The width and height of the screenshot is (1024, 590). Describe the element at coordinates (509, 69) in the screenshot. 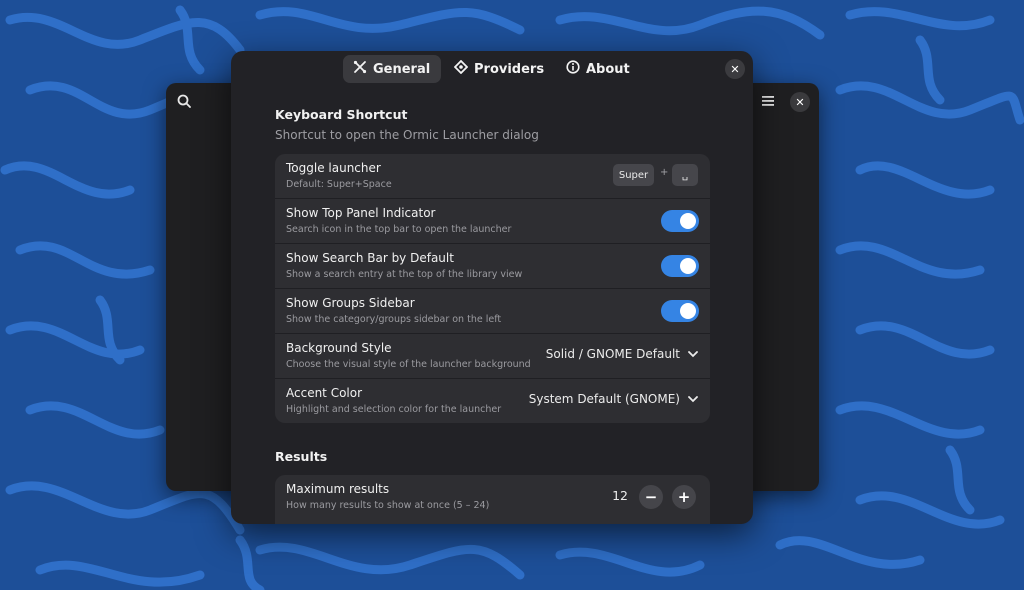

I see `tab-label: Providers` at that location.